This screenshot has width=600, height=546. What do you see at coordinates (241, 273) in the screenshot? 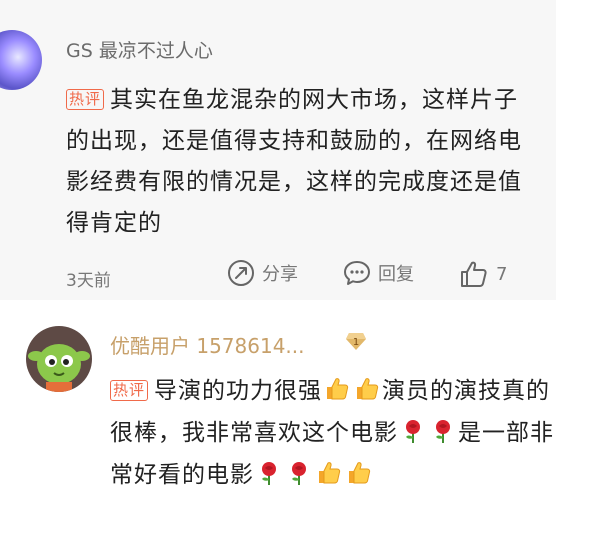
I see `share-icon` at bounding box center [241, 273].